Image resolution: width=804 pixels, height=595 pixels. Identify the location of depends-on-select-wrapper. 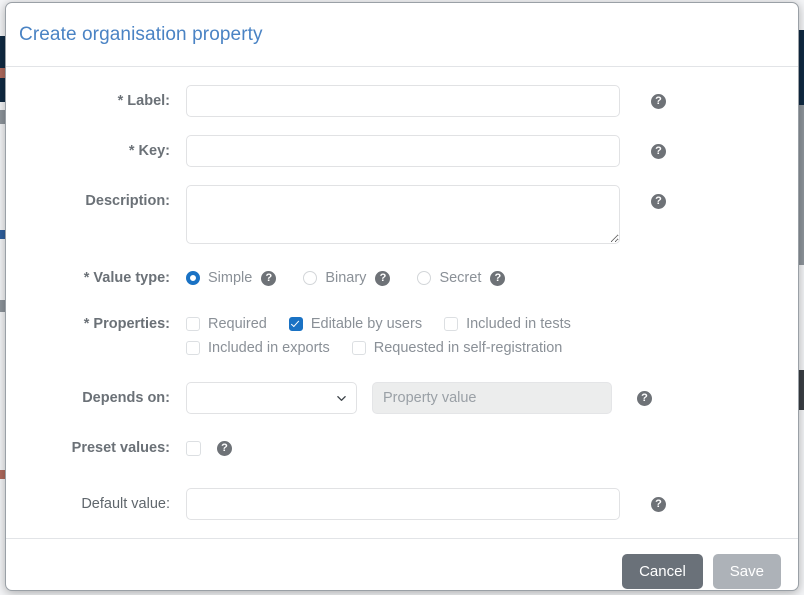
(271, 398).